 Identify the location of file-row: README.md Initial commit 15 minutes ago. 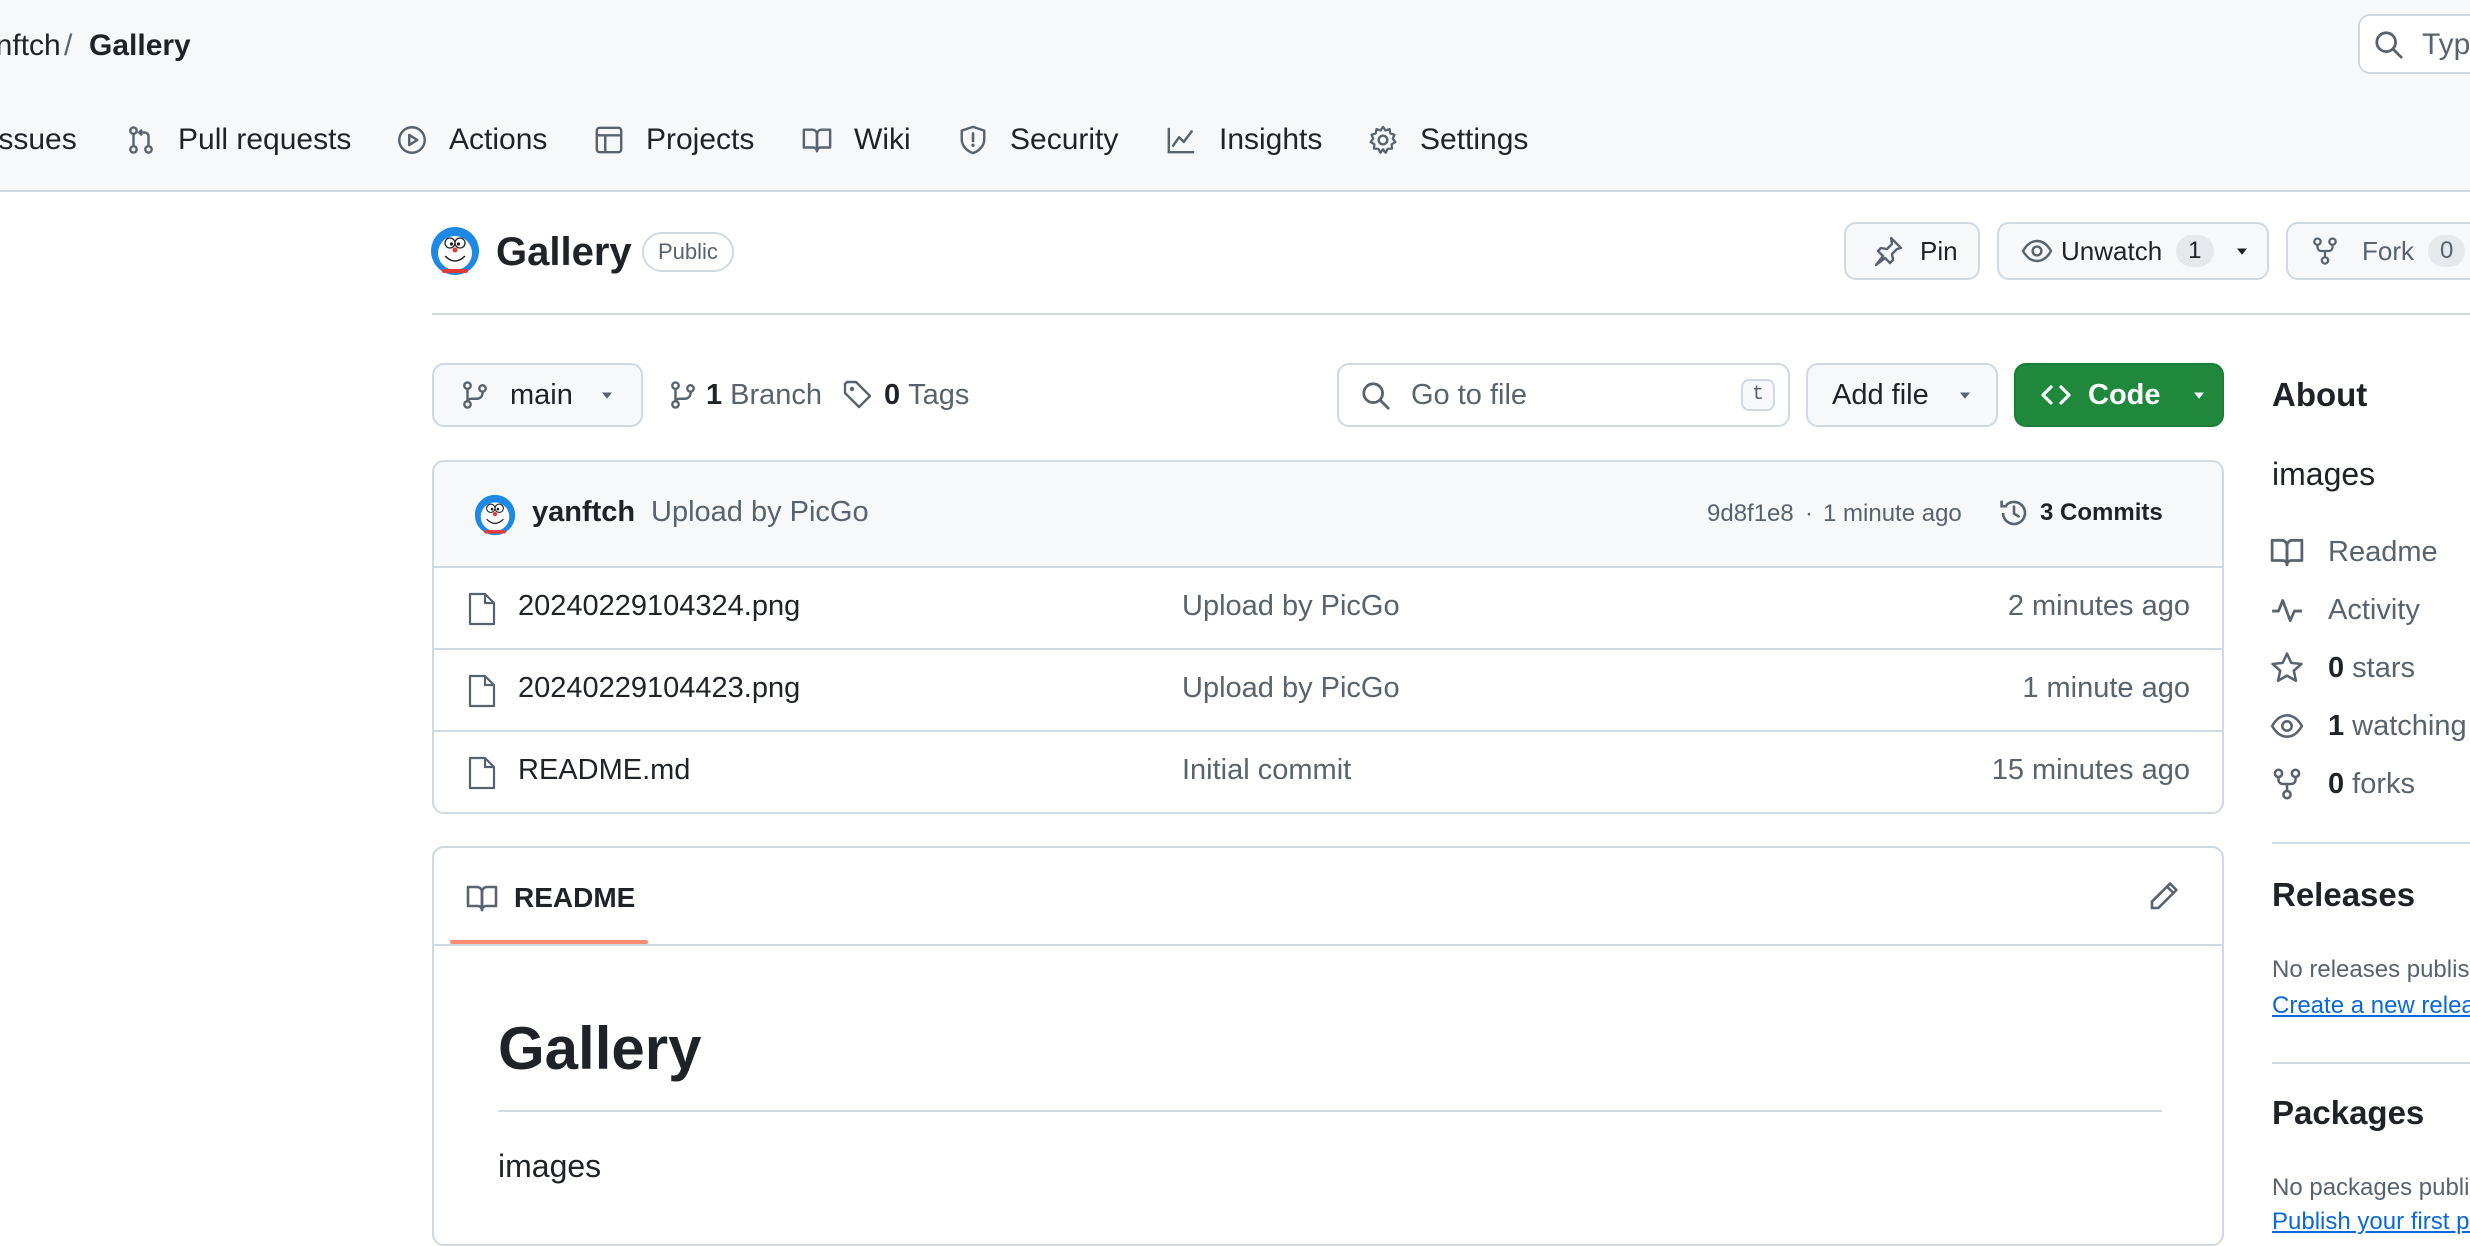
(1328, 771).